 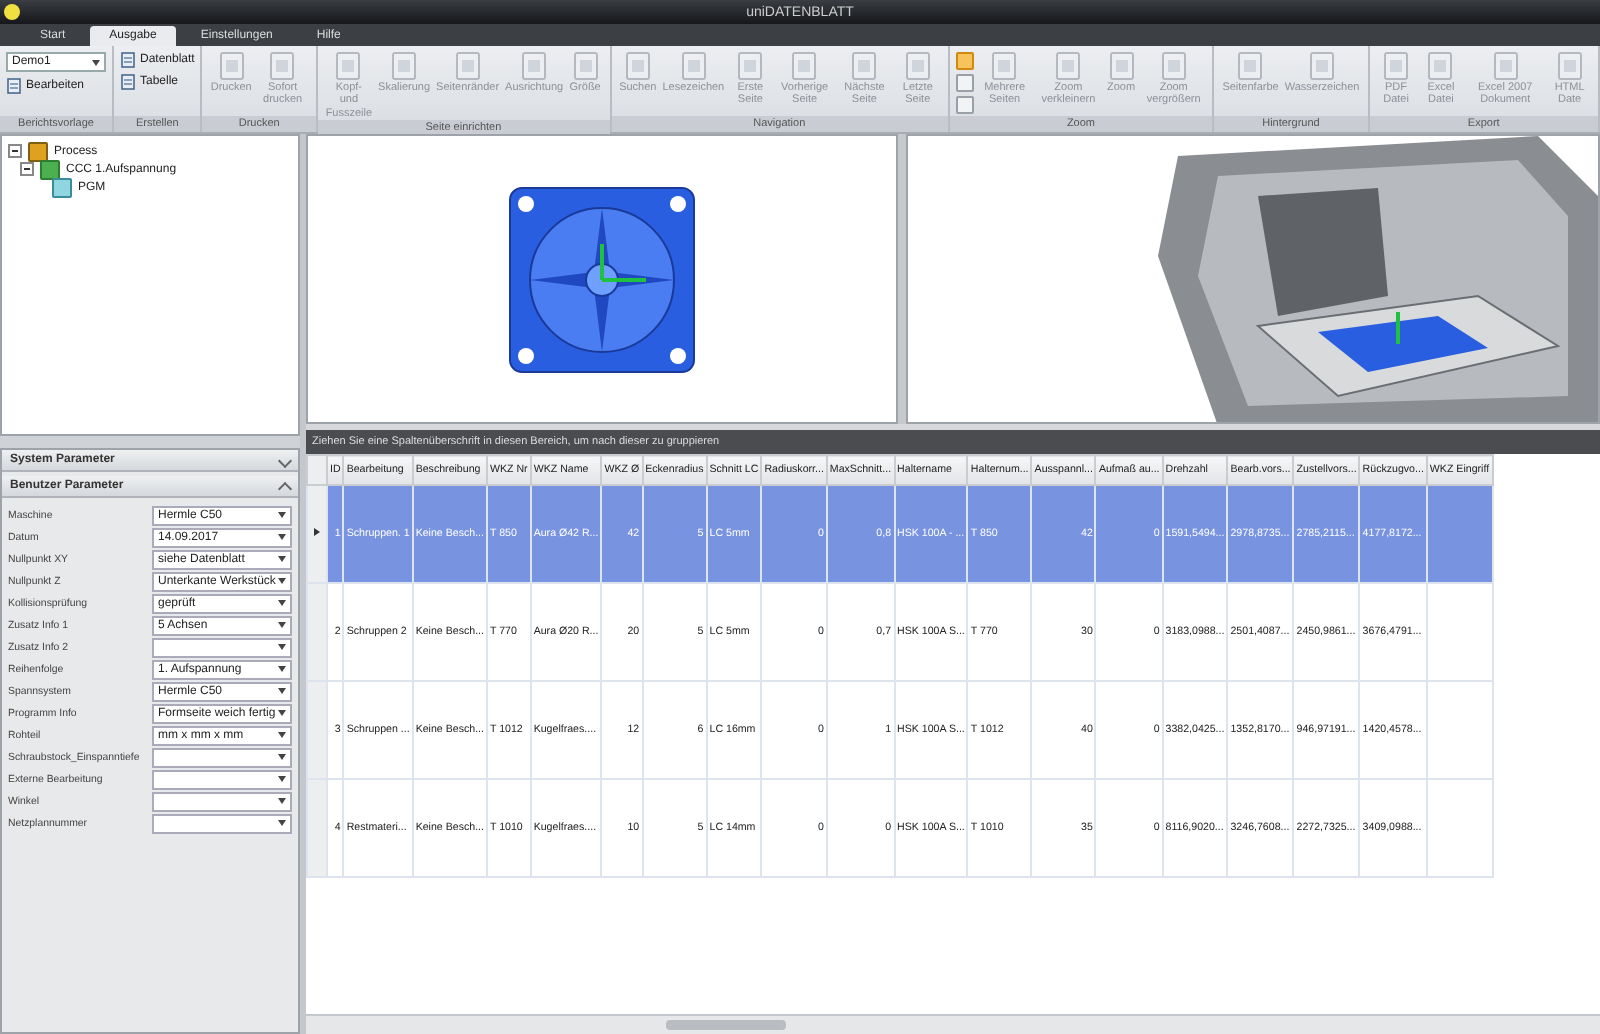 I want to click on app-orb-icon, so click(x=12, y=12).